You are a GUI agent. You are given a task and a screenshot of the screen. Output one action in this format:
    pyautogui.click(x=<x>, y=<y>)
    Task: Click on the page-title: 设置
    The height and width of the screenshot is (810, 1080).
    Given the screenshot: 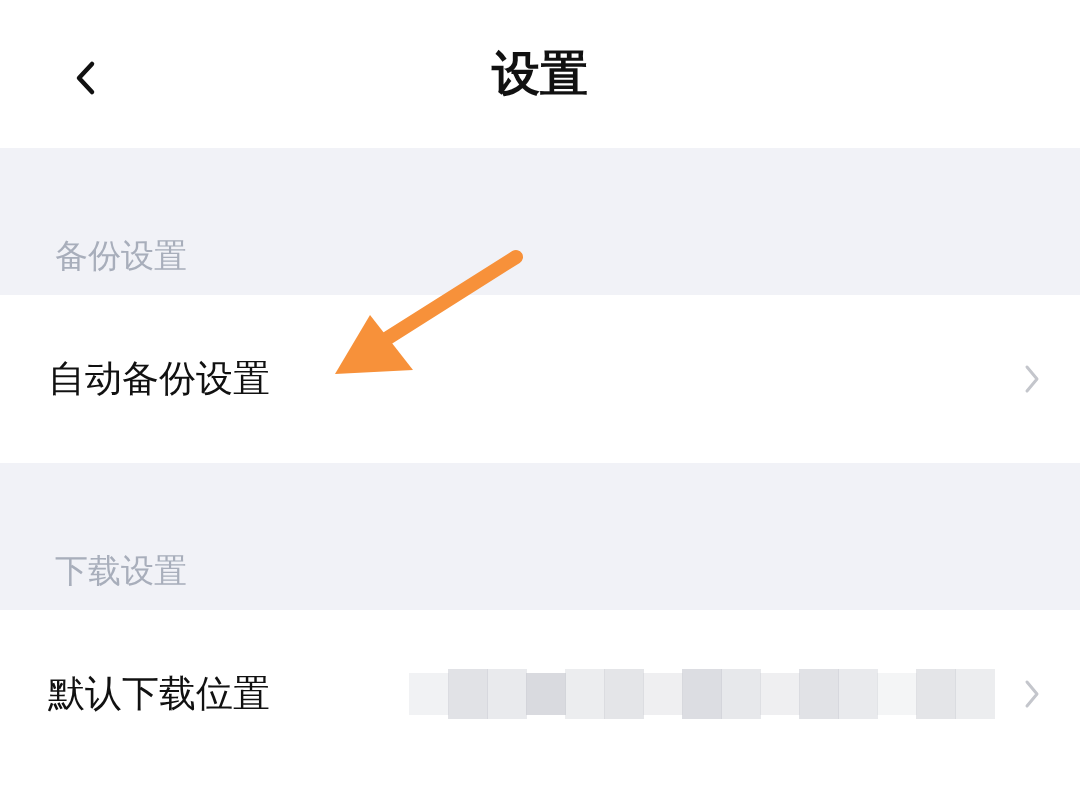 What is the action you would take?
    pyautogui.click(x=540, y=73)
    